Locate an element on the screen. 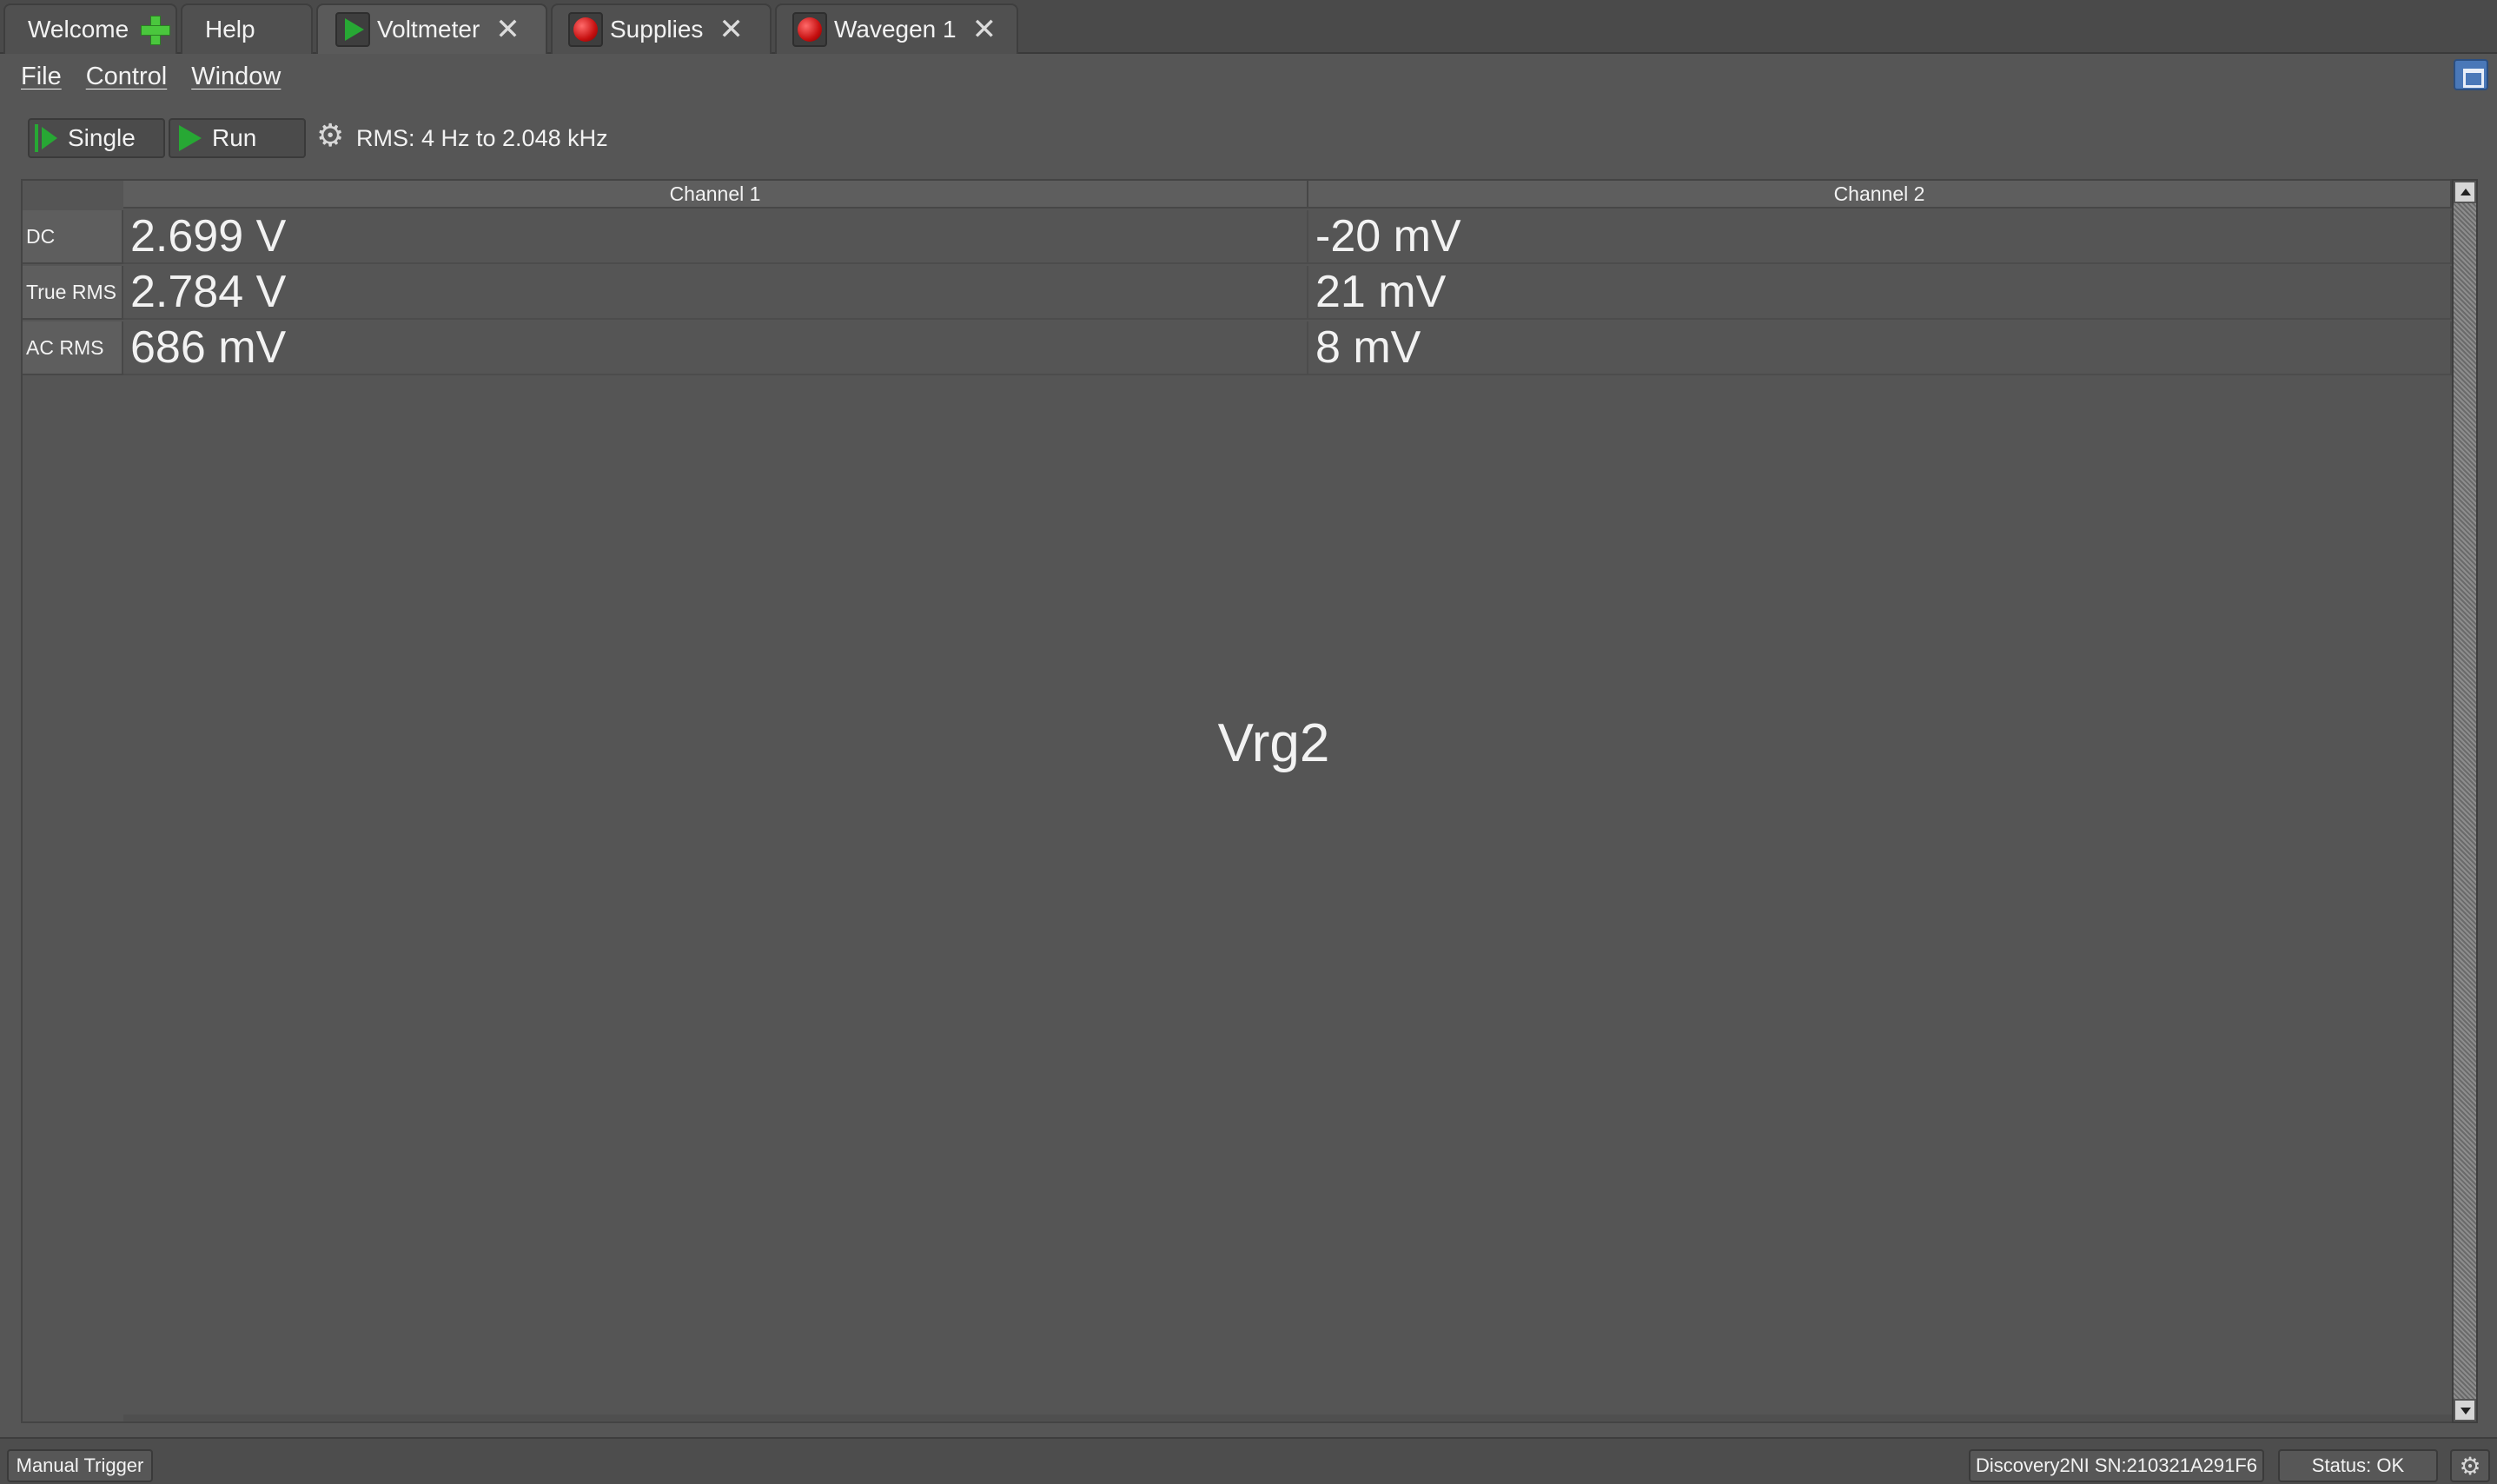 The width and height of the screenshot is (2497, 1484). vertical-scrollbar is located at coordinates (2465, 801).